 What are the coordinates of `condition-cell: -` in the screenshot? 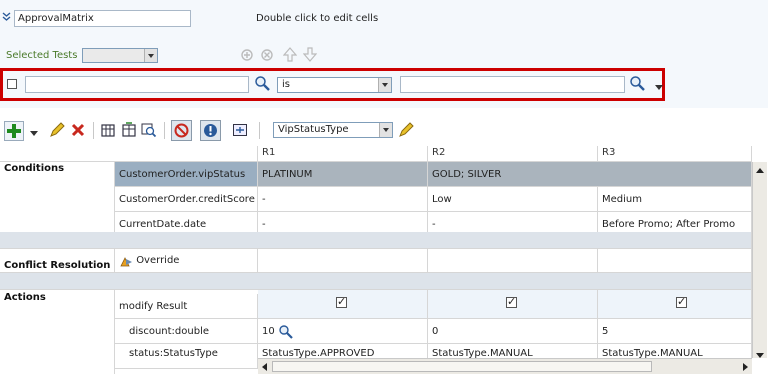 It's located at (343, 199).